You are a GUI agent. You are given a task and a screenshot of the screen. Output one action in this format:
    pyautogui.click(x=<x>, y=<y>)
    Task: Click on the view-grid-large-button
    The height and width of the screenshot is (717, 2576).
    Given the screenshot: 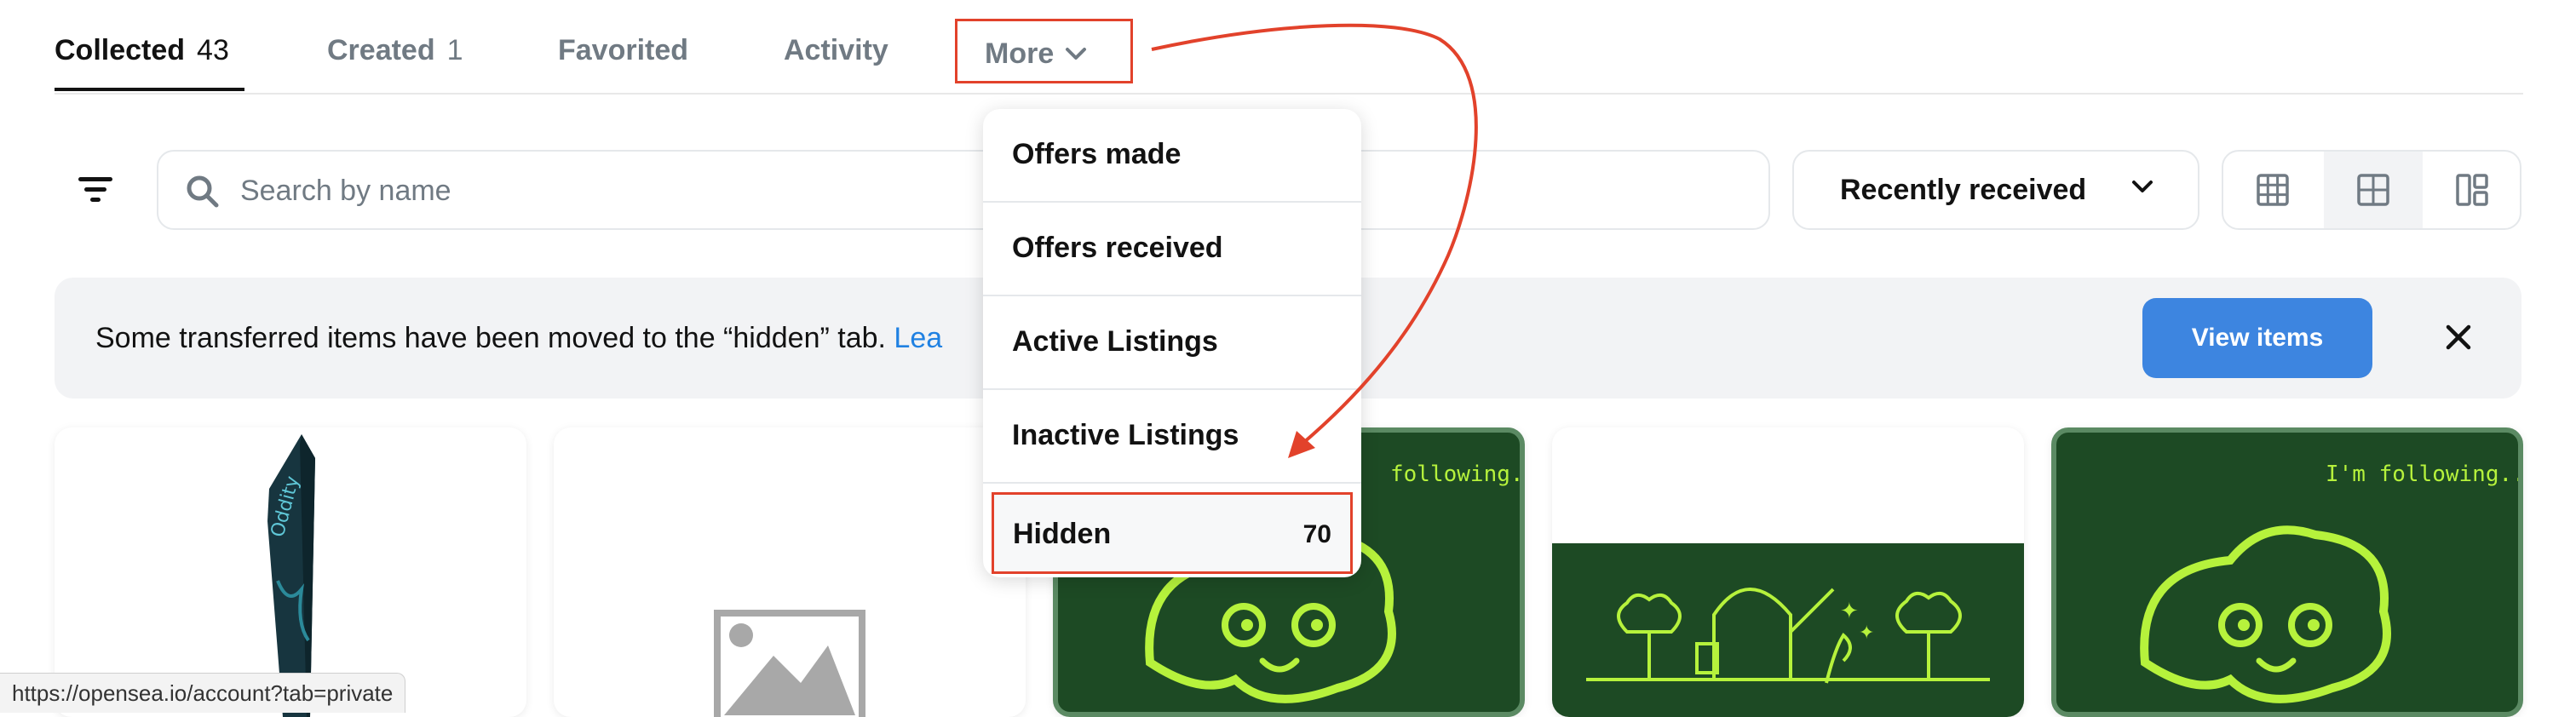 What is the action you would take?
    pyautogui.click(x=2272, y=190)
    